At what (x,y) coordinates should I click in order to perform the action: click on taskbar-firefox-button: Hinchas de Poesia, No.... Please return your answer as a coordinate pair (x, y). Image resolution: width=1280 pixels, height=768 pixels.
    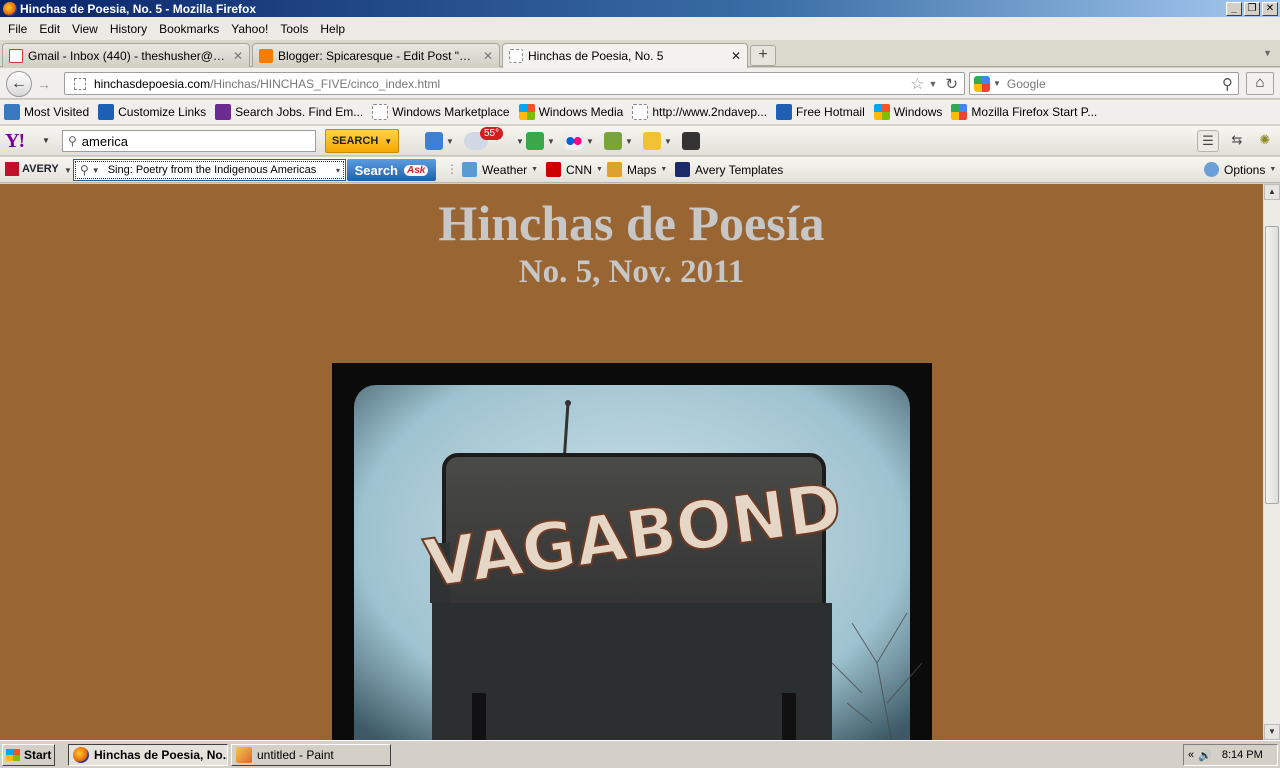
    Looking at the image, I should click on (148, 755).